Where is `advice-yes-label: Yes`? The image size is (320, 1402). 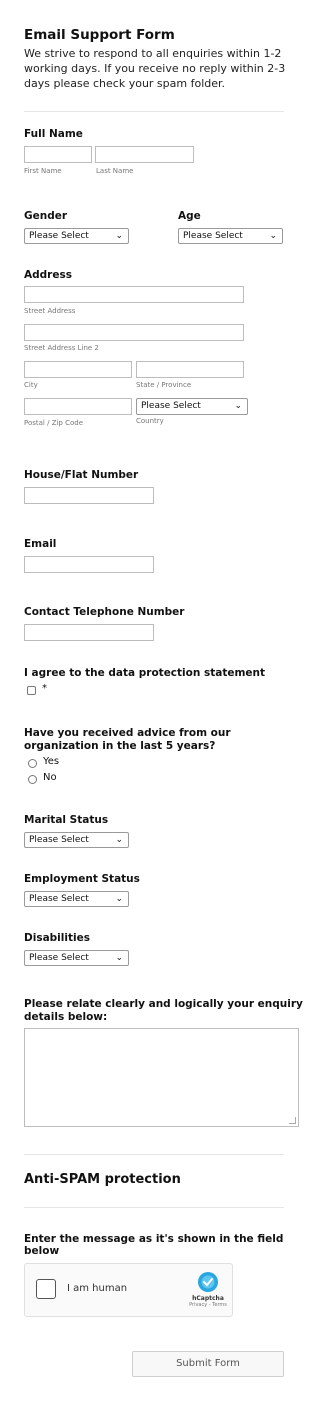 advice-yes-label: Yes is located at coordinates (51, 761).